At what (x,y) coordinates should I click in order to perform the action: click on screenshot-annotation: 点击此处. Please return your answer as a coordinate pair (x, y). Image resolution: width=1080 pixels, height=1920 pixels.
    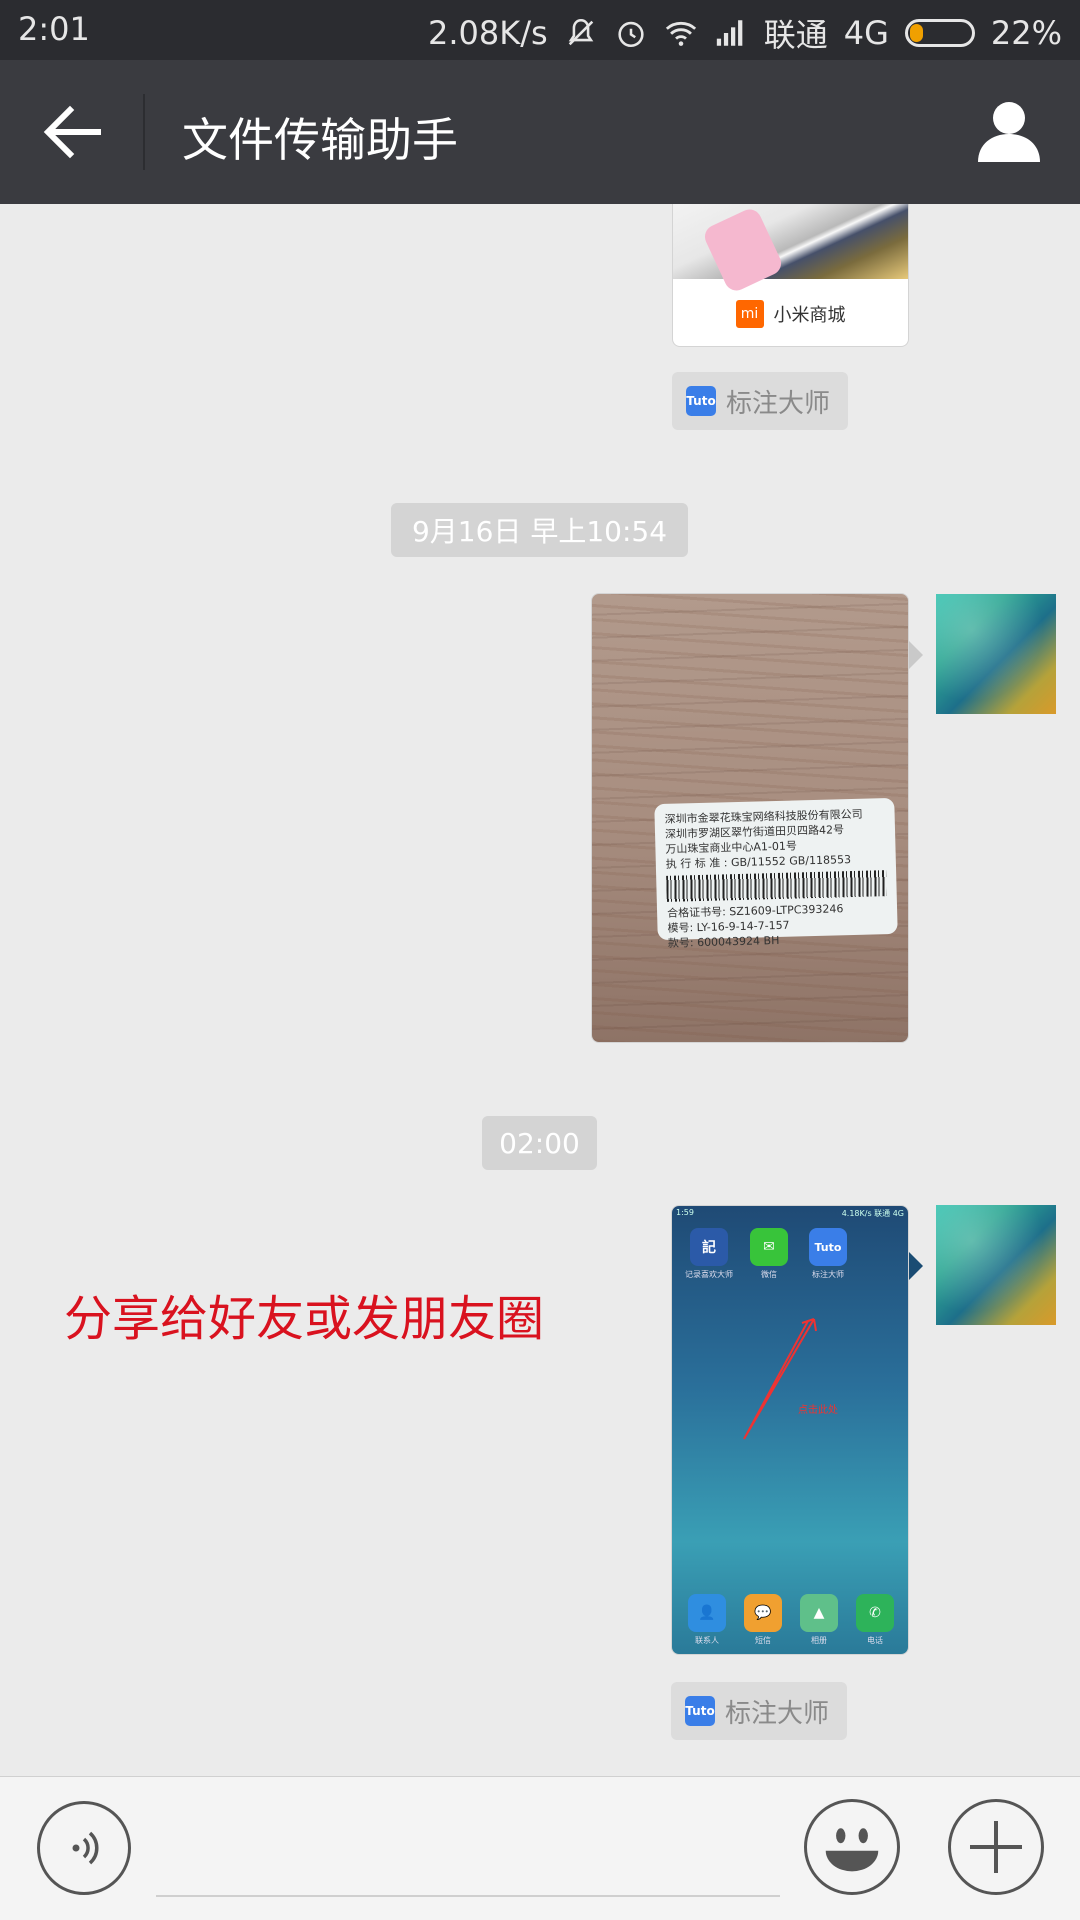
    Looking at the image, I should click on (818, 1410).